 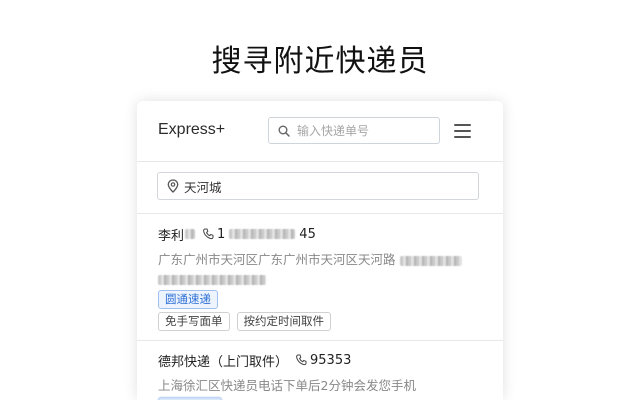 I want to click on location-pin-icon, so click(x=173, y=186).